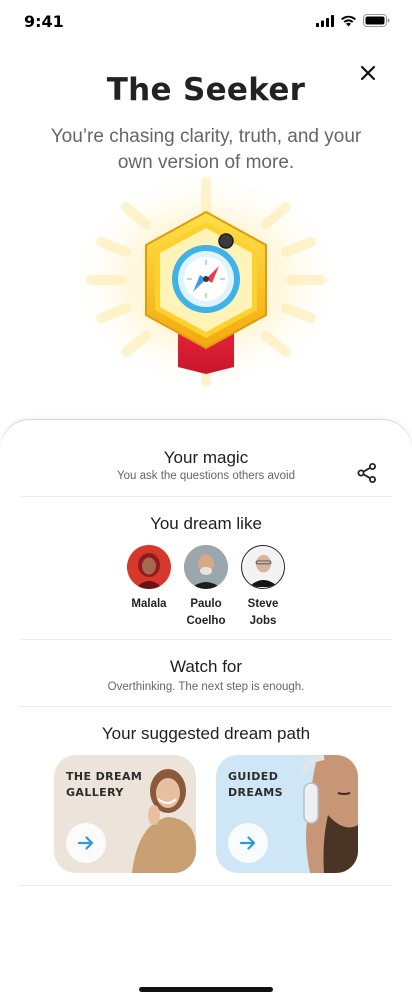 This screenshot has width=412, height=1002. I want to click on share-icon, so click(366, 473).